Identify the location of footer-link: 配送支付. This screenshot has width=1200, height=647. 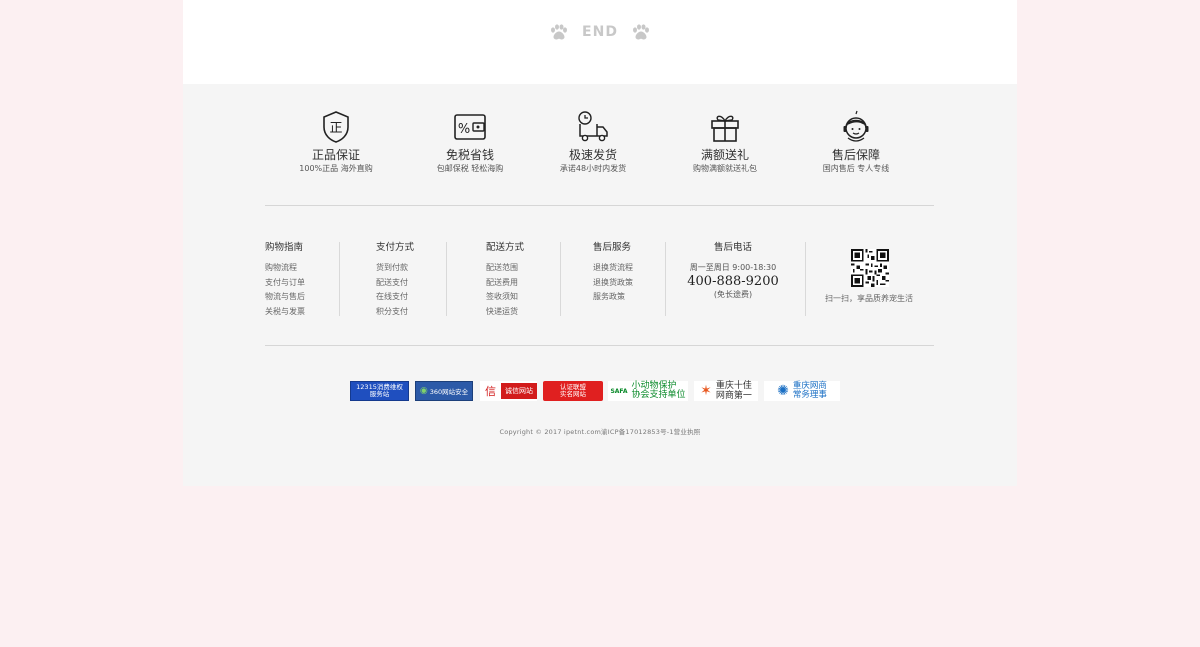
(395, 283).